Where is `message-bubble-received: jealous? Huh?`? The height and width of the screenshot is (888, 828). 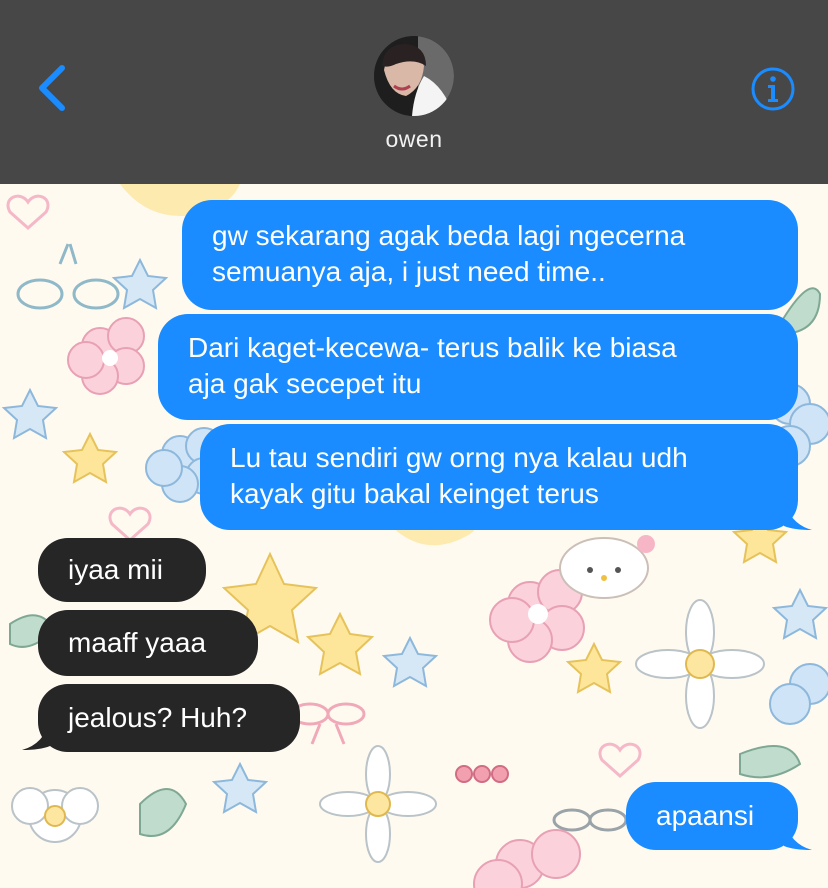 message-bubble-received: jealous? Huh? is located at coordinates (169, 718).